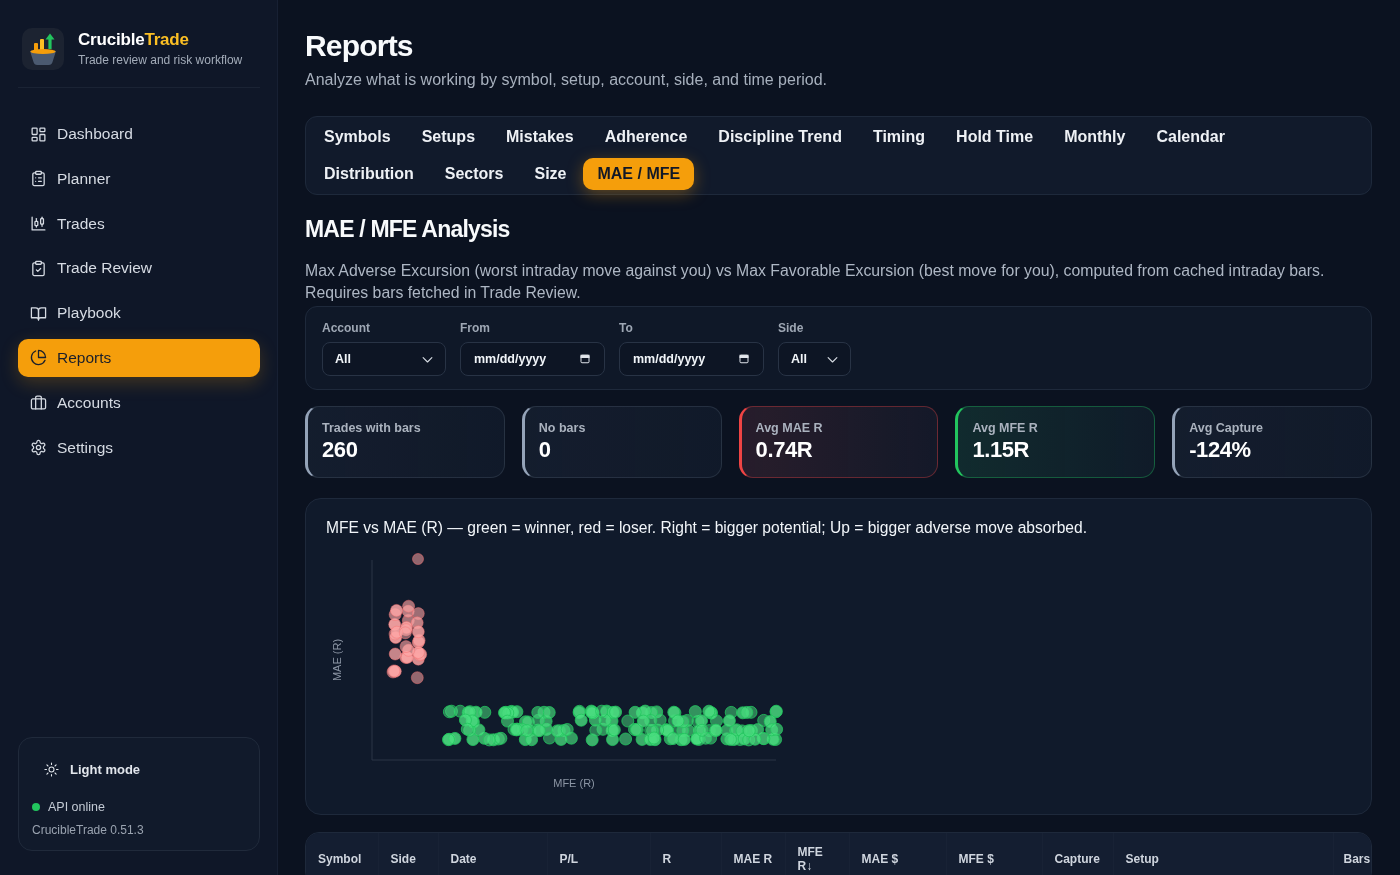 This screenshot has width=1400, height=875. Describe the element at coordinates (139, 447) in the screenshot. I see `nav-item: Settings` at that location.